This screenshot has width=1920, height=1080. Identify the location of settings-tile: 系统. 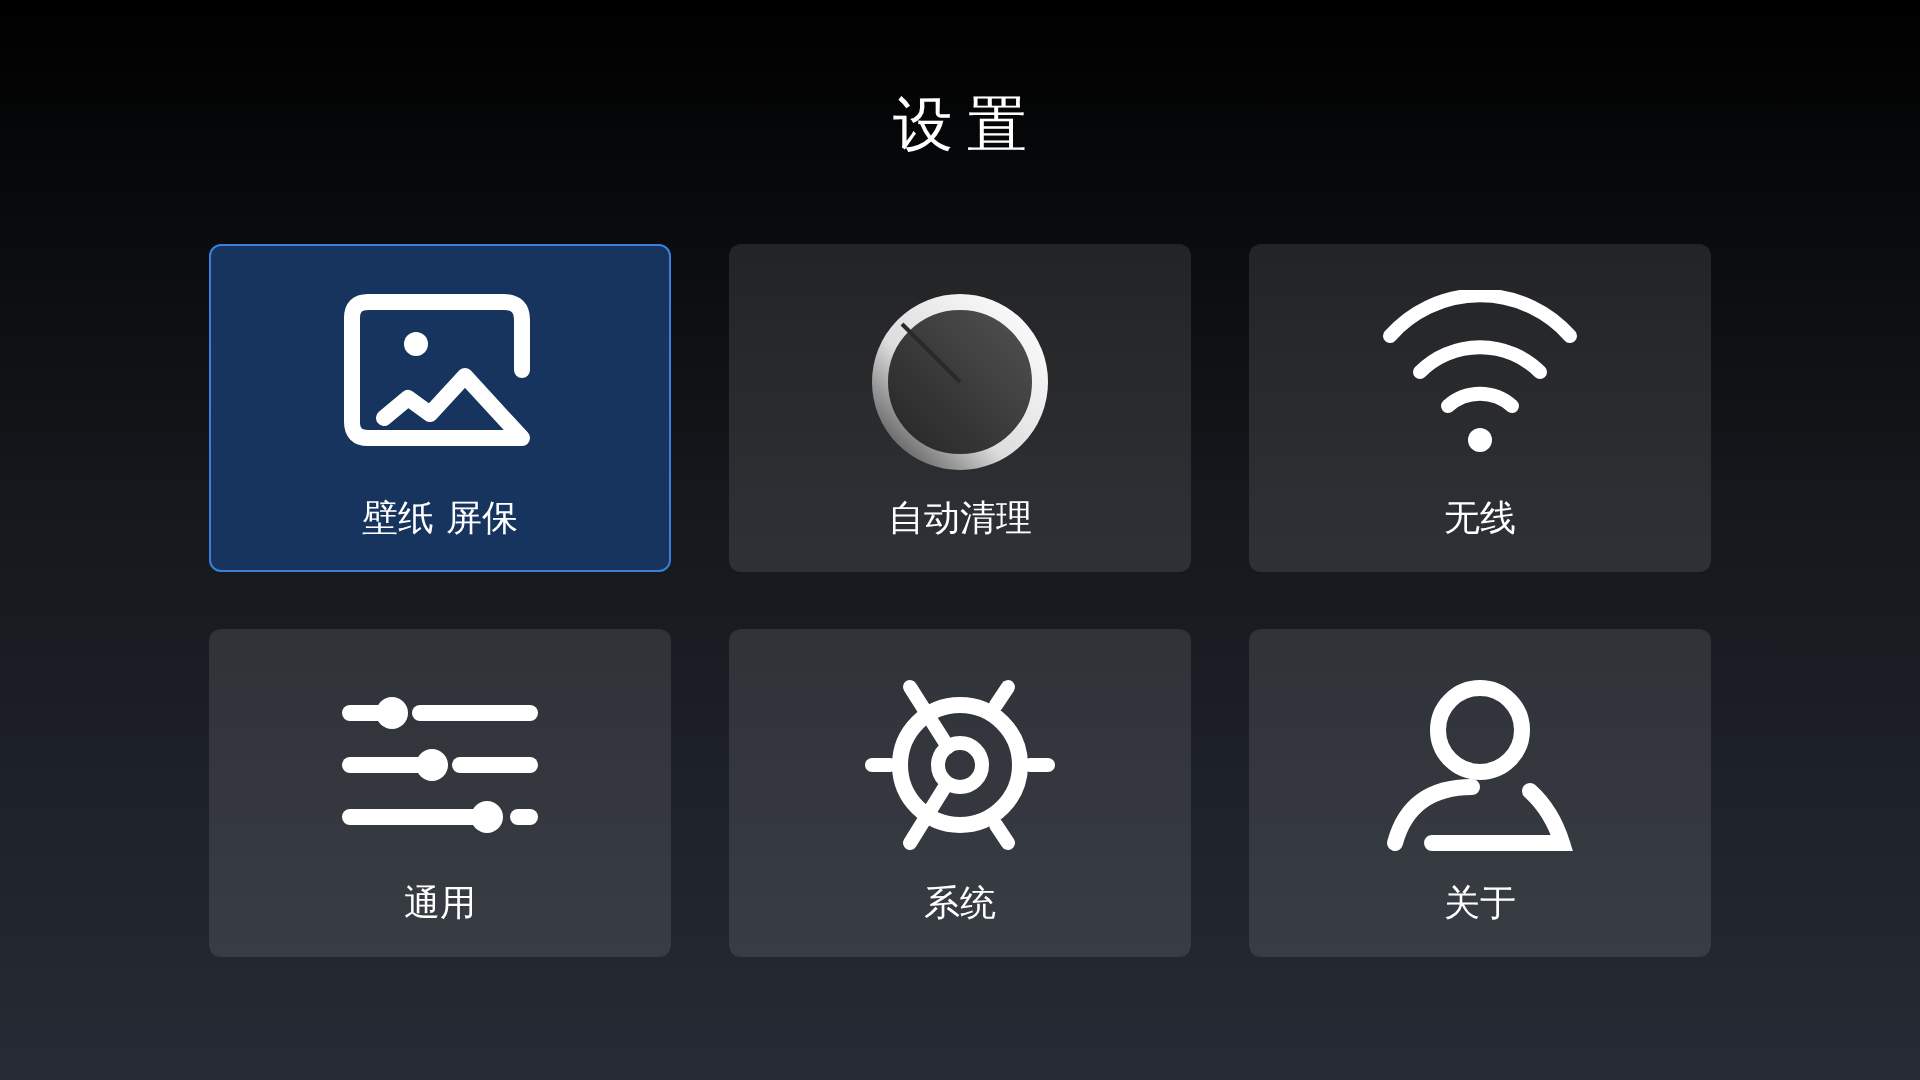
(960, 793).